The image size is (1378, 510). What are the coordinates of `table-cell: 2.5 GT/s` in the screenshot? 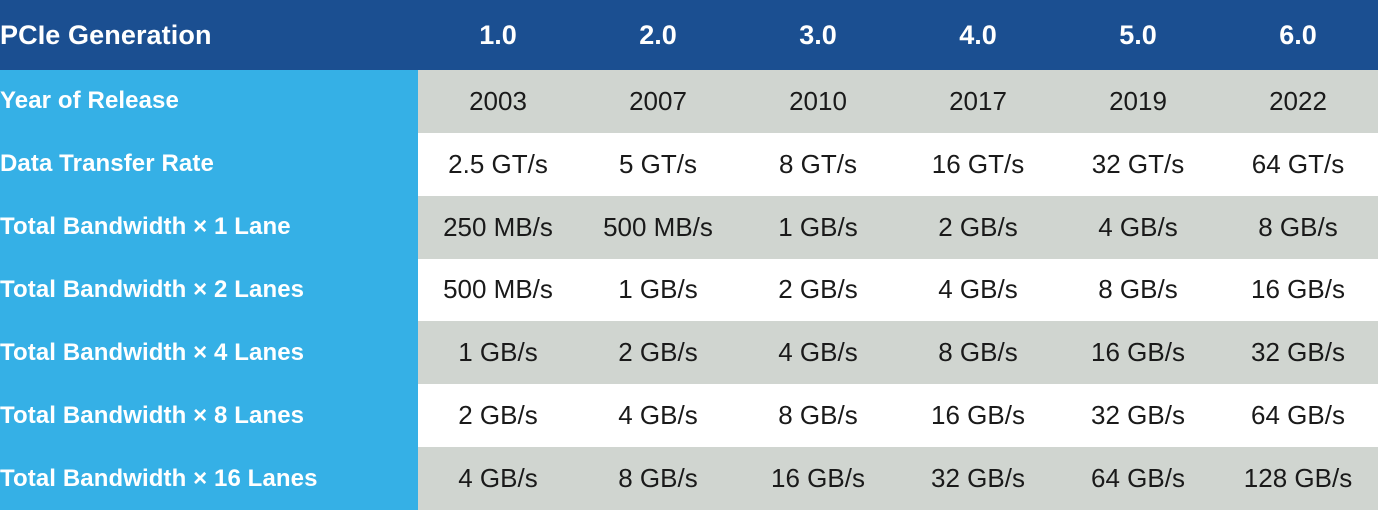 It's located at (498, 164).